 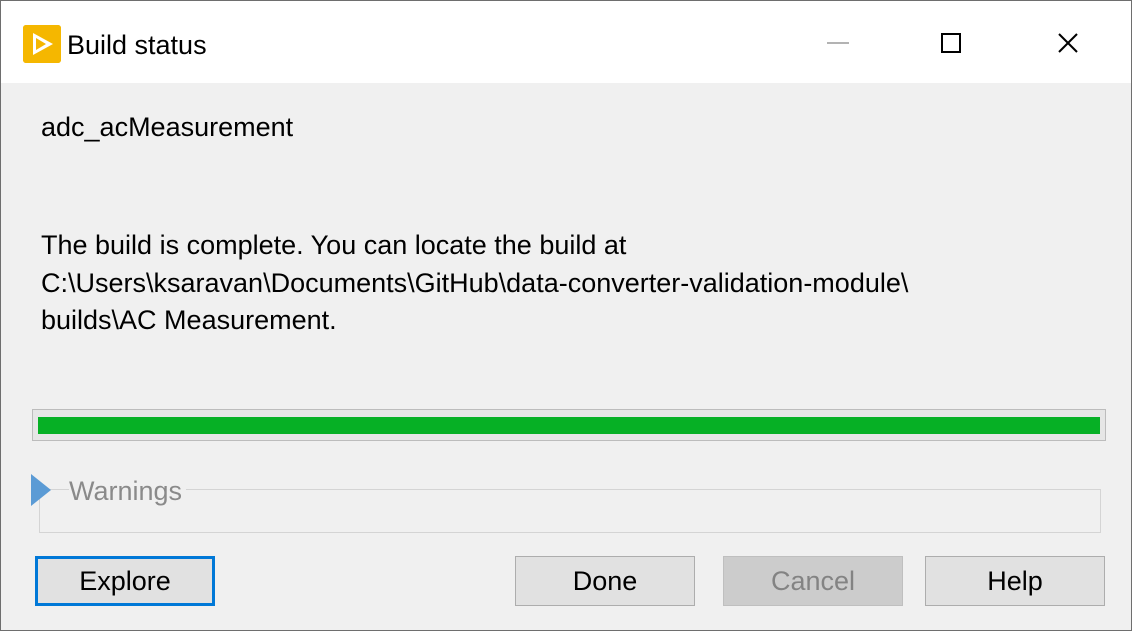 I want to click on warnings-label: Warnings, so click(x=128, y=491).